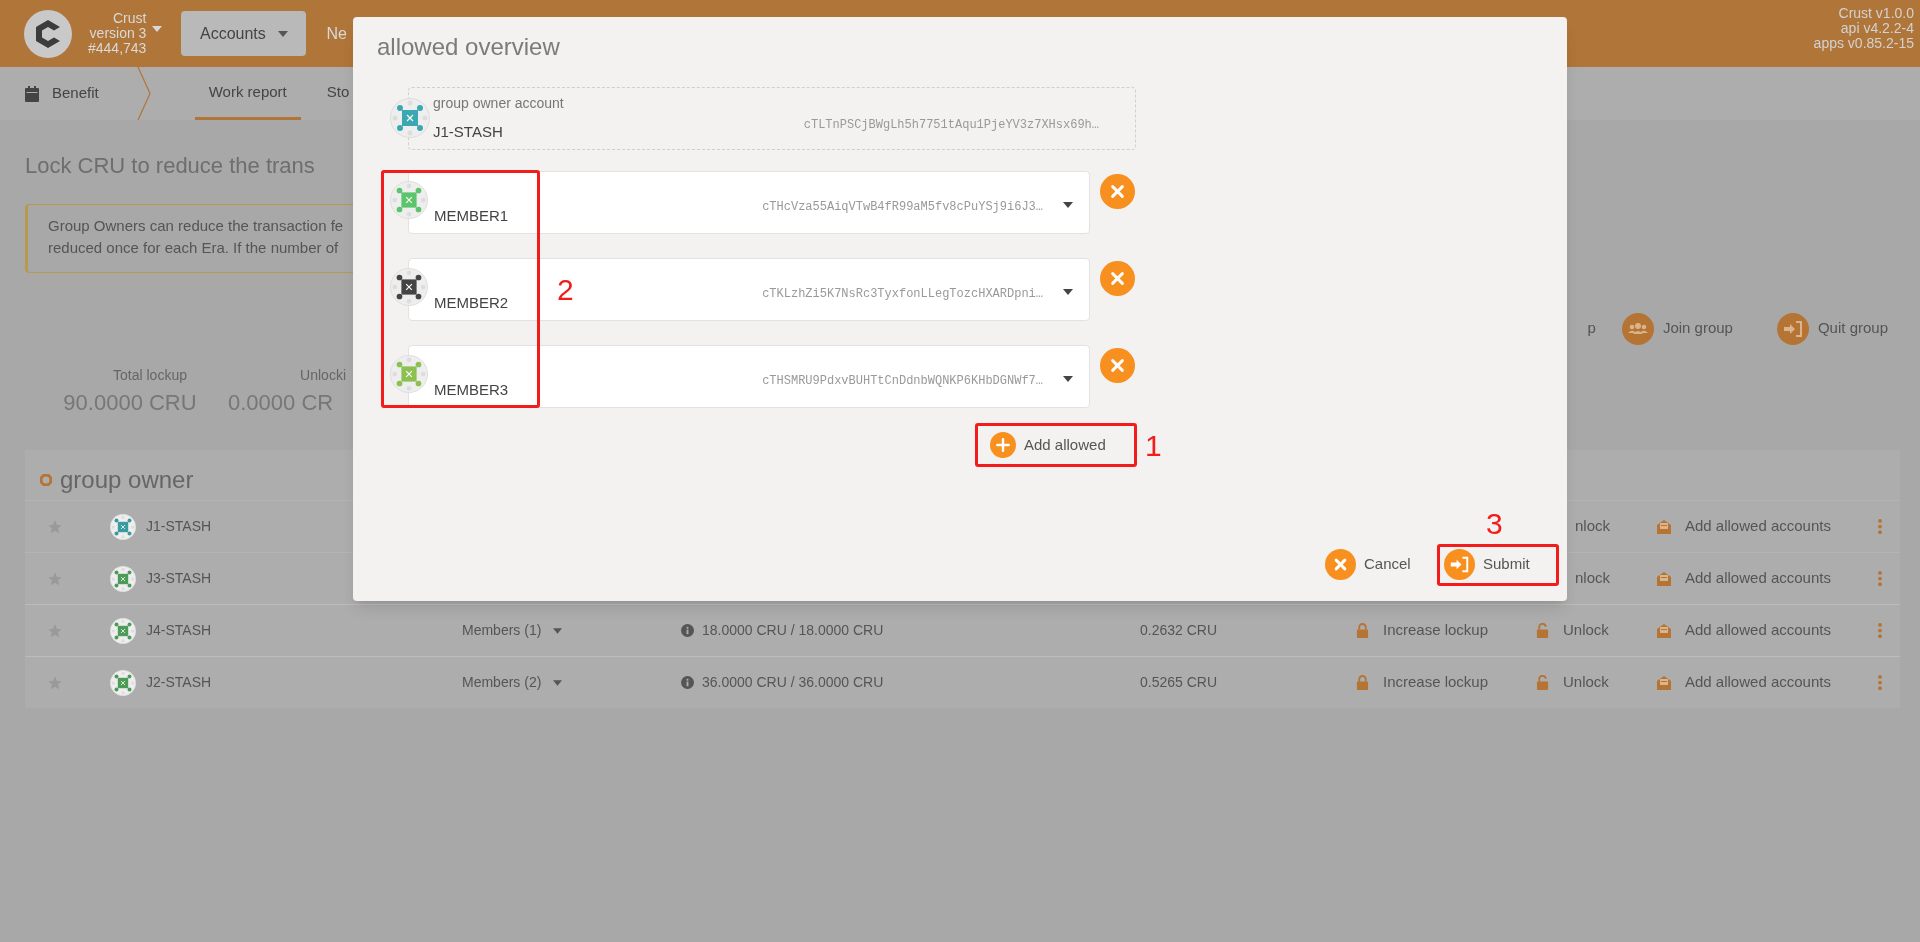  Describe the element at coordinates (512, 630) in the screenshot. I see `members-dropdown: Members (1)` at that location.